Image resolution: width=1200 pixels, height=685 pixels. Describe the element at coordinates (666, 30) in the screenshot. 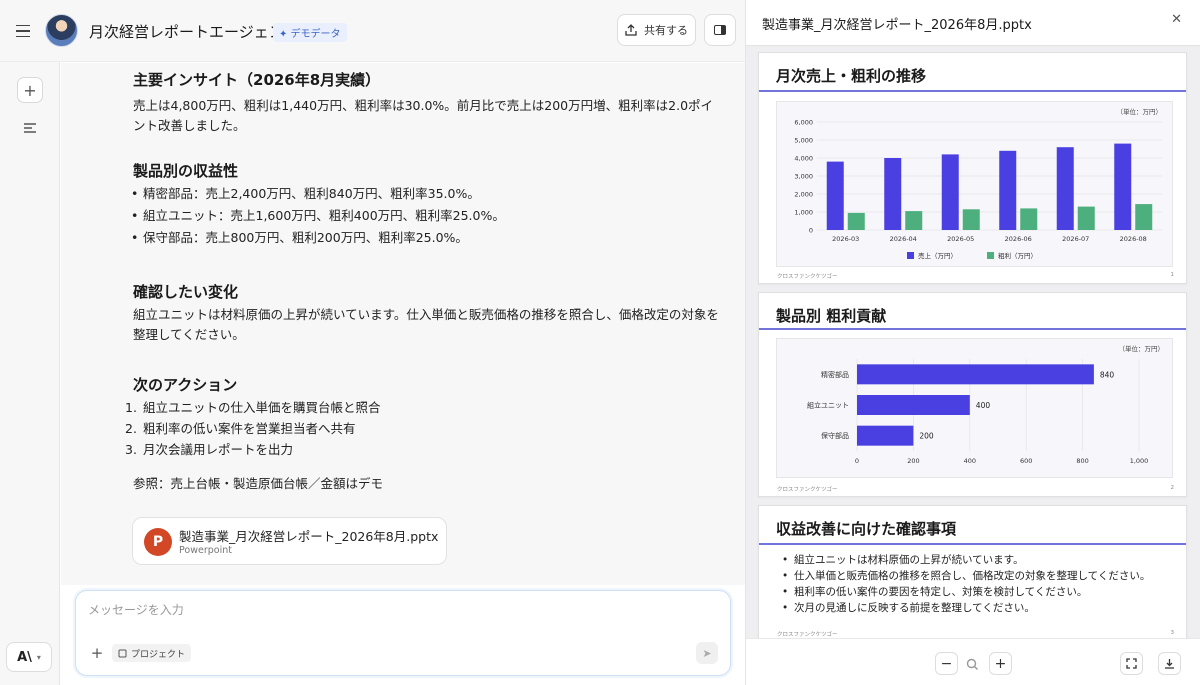

I see `share-label: 共有する` at that location.